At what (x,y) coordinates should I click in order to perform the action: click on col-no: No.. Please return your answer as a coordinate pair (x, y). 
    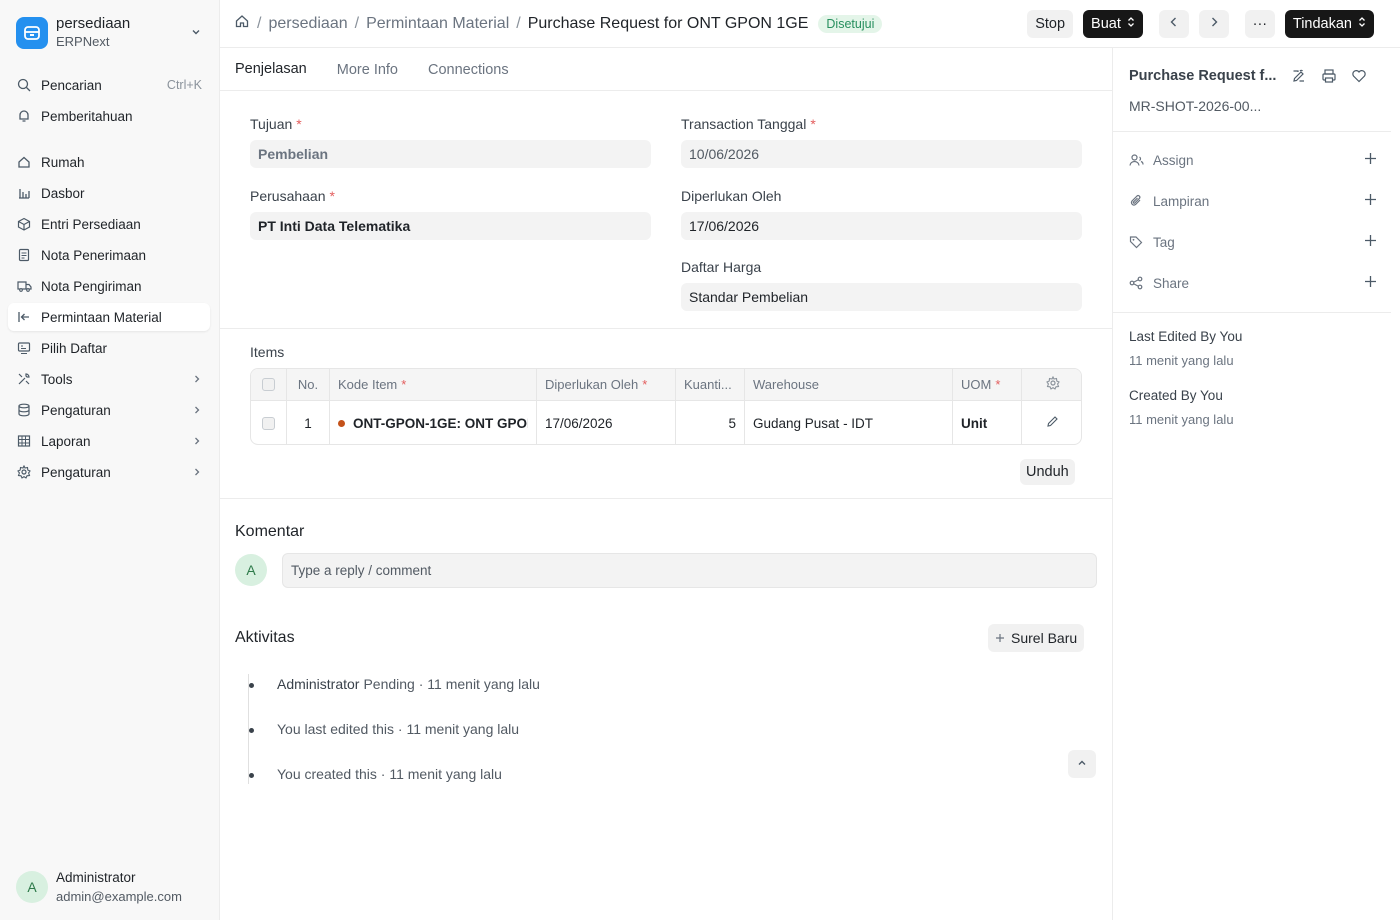
    Looking at the image, I should click on (308, 384).